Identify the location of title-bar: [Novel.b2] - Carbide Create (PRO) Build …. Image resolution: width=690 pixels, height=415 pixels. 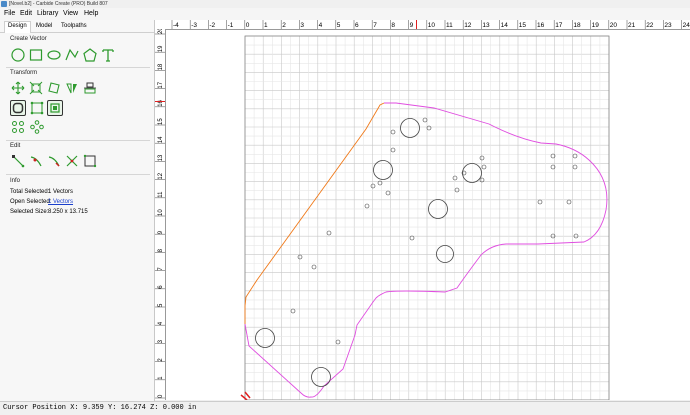
(345, 4).